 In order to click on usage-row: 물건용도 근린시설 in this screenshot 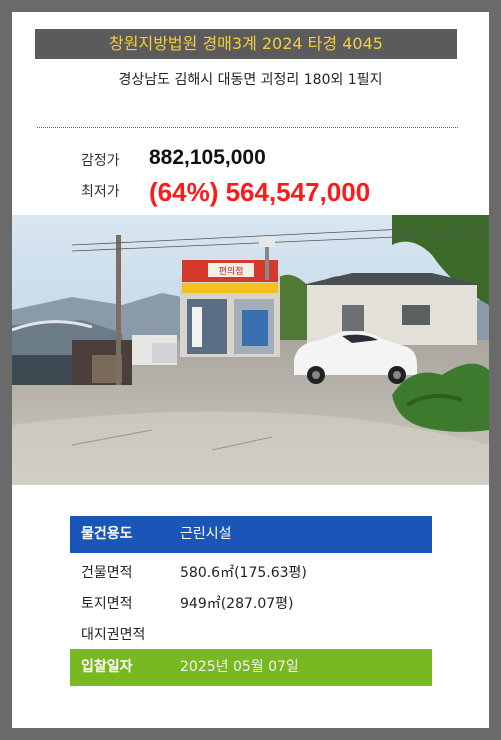, I will do `click(251, 534)`.